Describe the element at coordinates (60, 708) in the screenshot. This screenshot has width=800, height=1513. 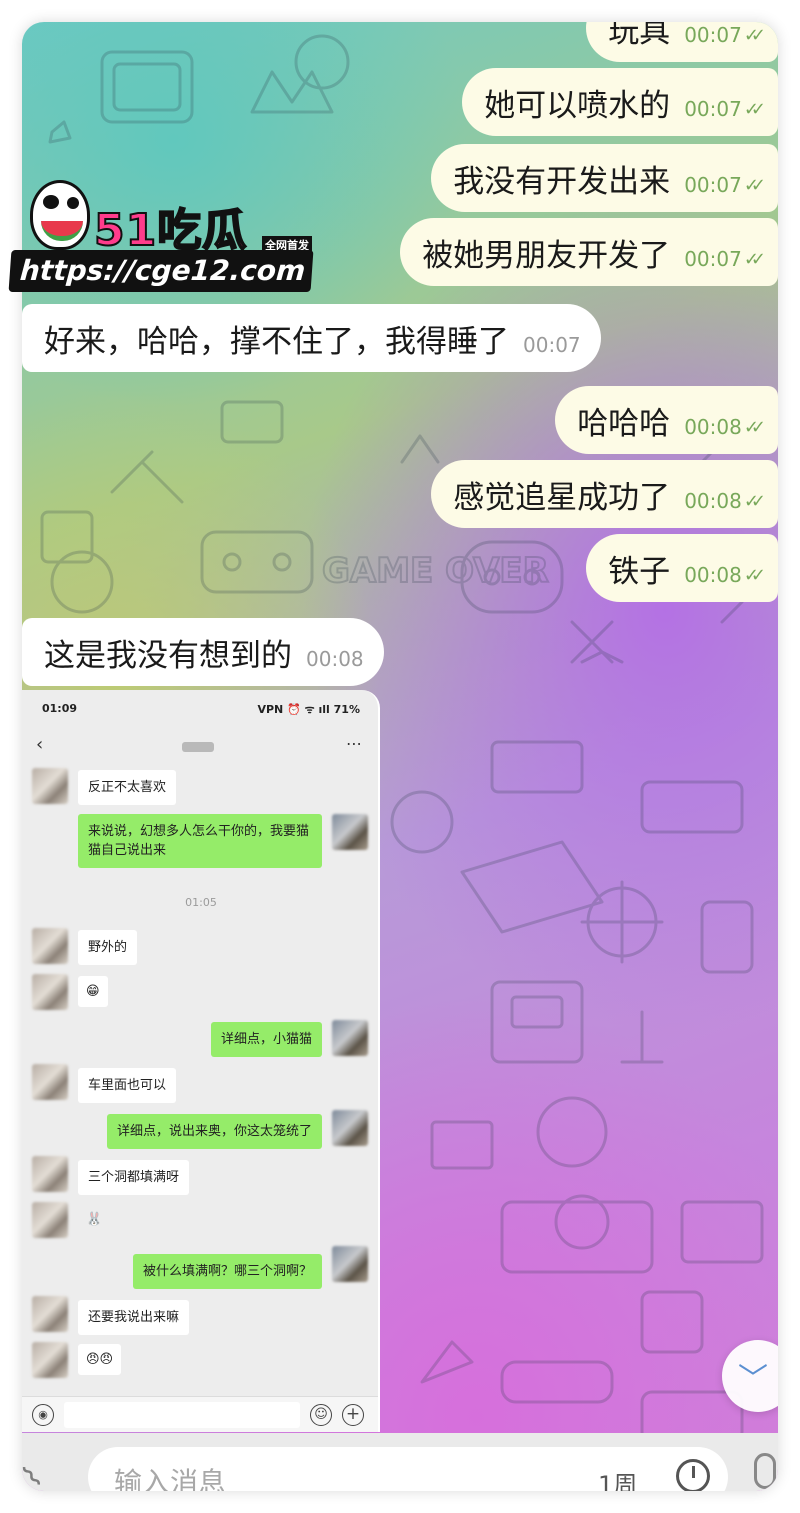
I see `status-time: 01:09` at that location.